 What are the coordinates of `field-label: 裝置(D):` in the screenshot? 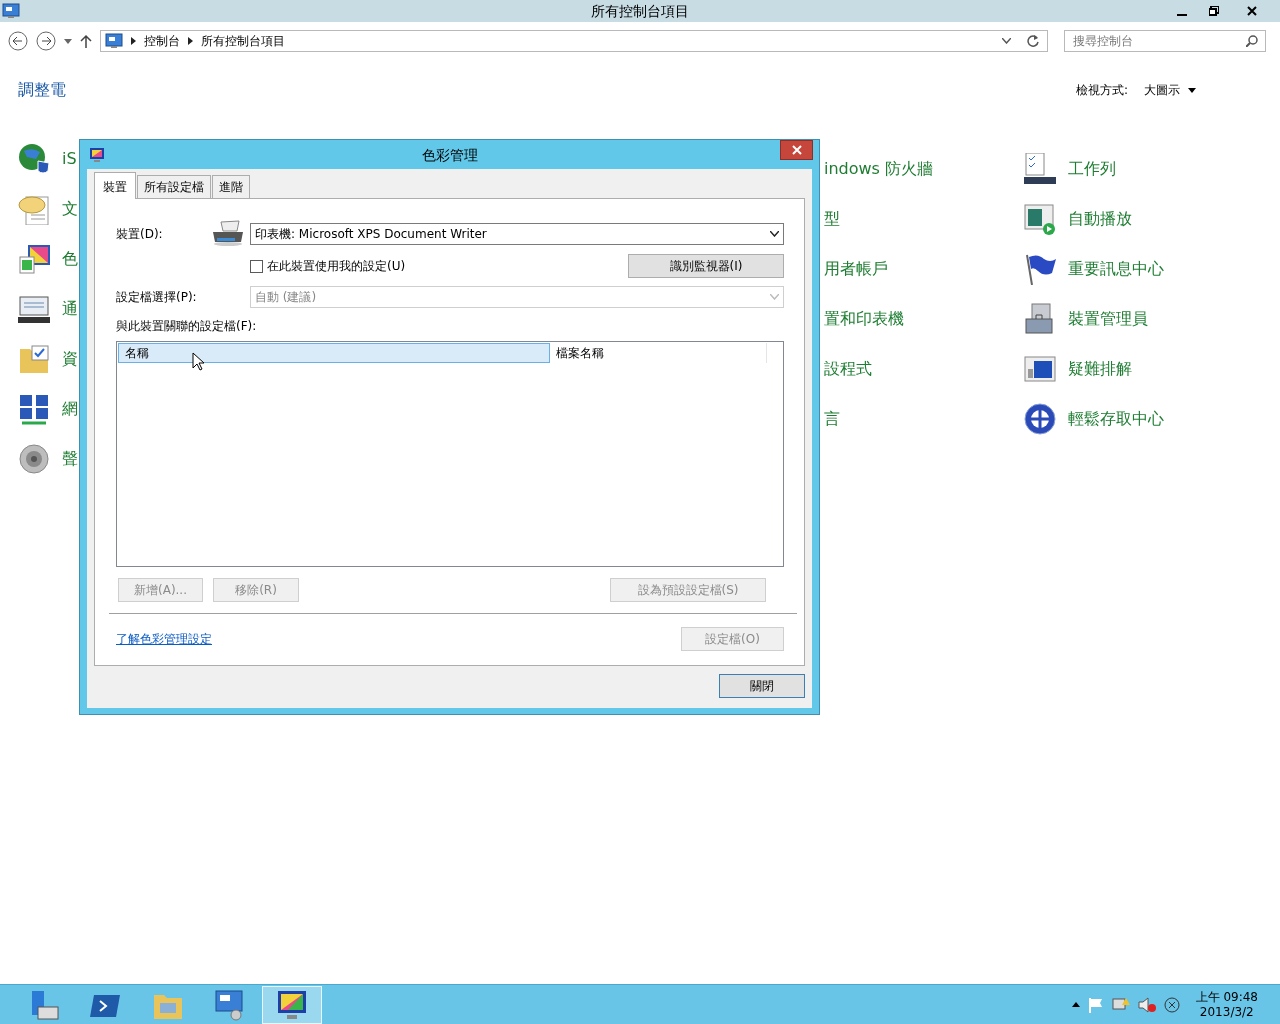 It's located at (140, 234).